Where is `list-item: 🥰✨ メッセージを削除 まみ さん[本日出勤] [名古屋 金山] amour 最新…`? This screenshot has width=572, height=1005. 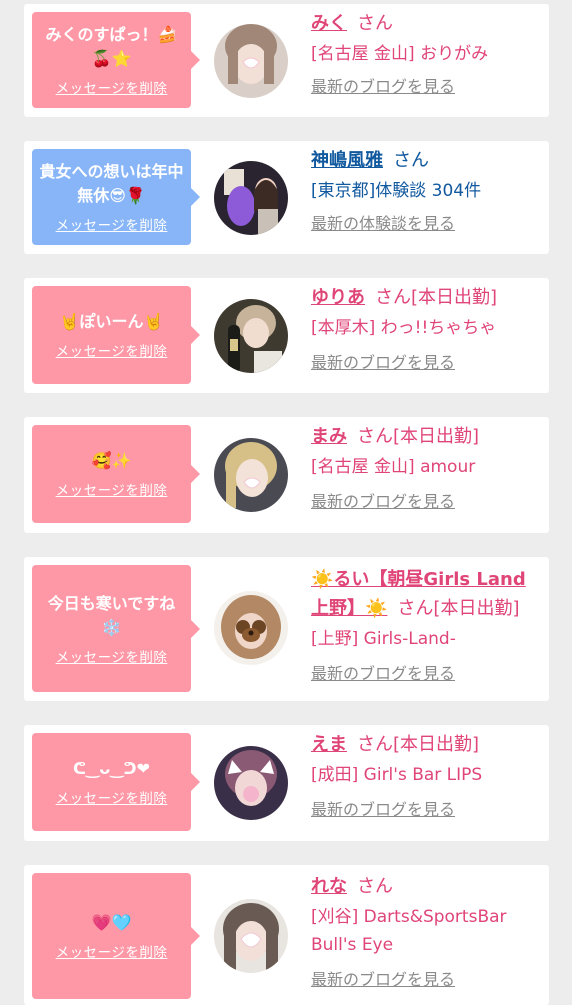
list-item: 🥰✨ メッセージを削除 まみ さん[本日出勤] [名古屋 金山] amour 最新… is located at coordinates (286, 475).